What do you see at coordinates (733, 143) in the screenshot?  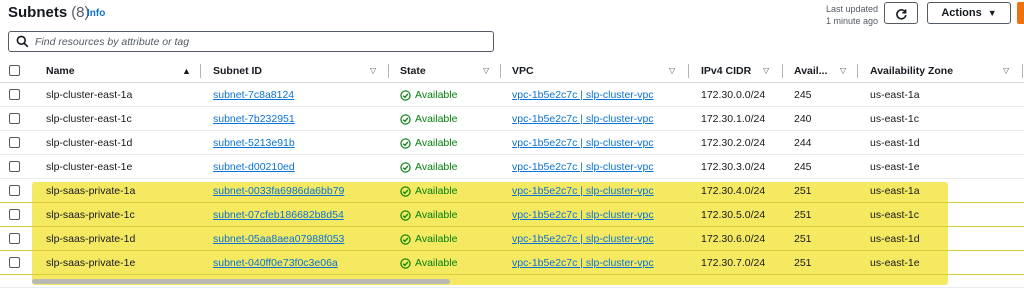 I see `ipv4-cidr: 172.30.2.0/24` at bounding box center [733, 143].